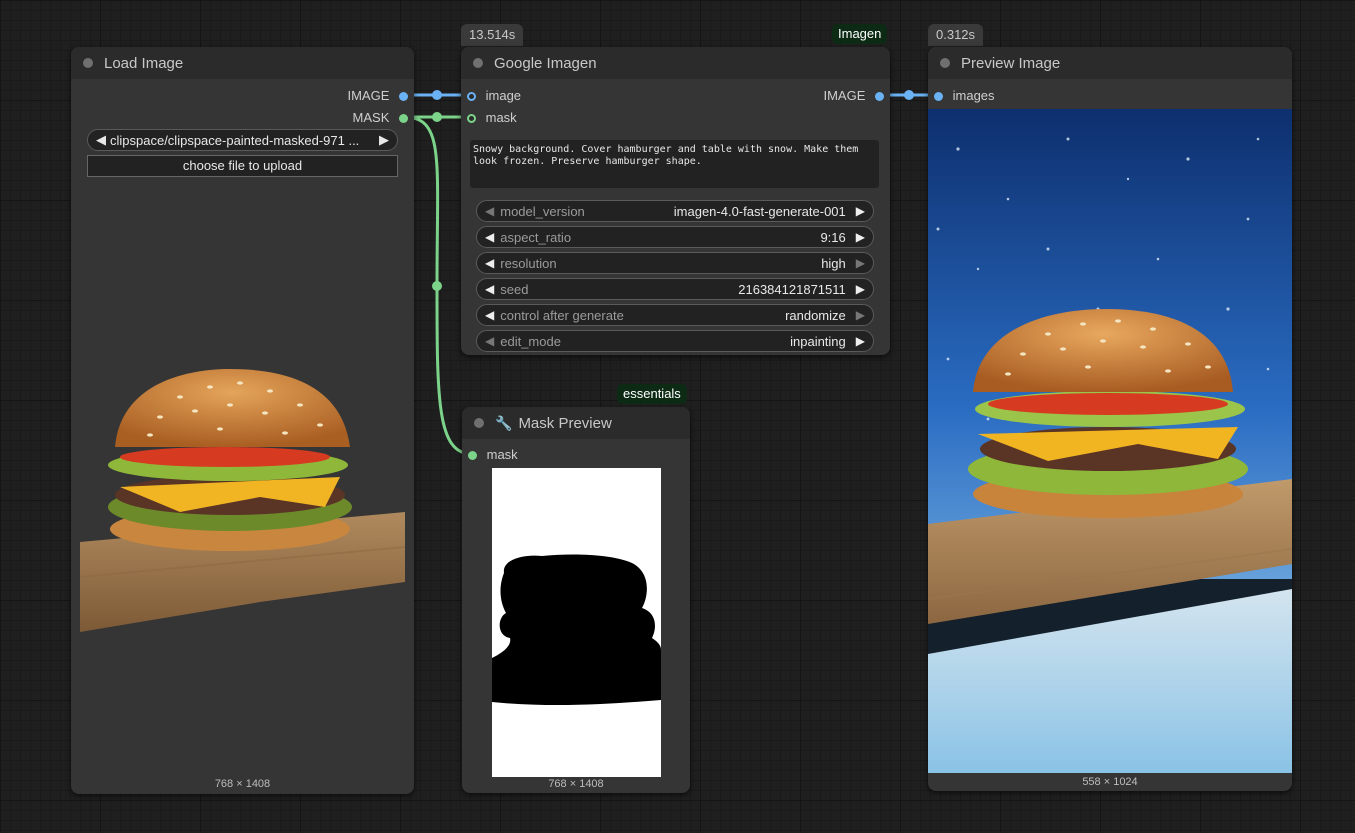  I want to click on output-slot-mask: MASK, so click(380, 118).